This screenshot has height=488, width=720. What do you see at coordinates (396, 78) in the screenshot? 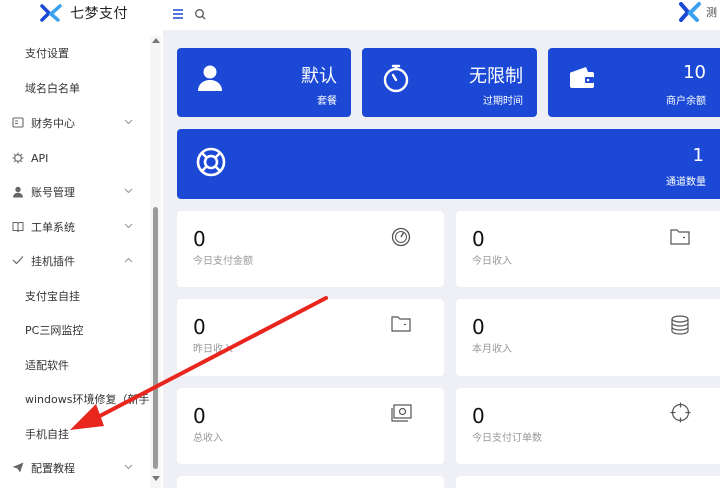
I see `stopwatch-icon` at bounding box center [396, 78].